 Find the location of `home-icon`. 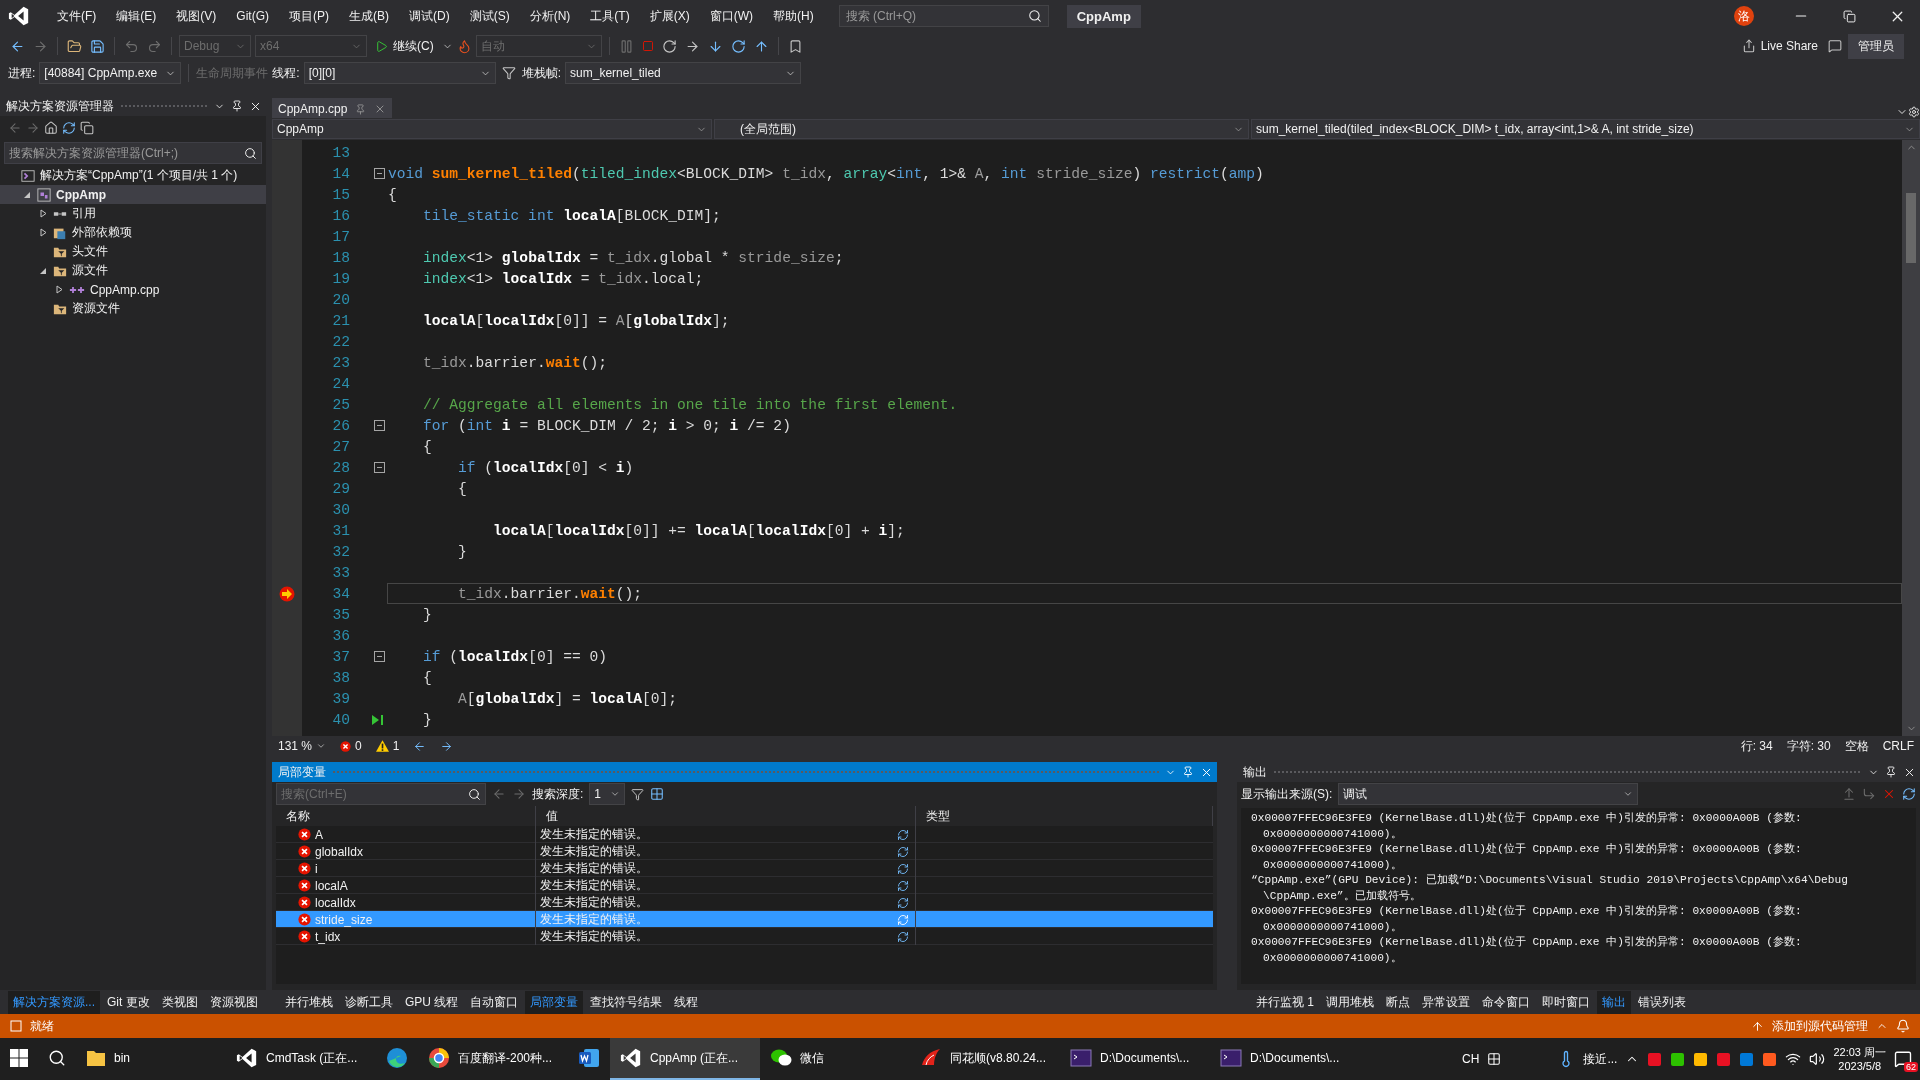

home-icon is located at coordinates (51, 128).